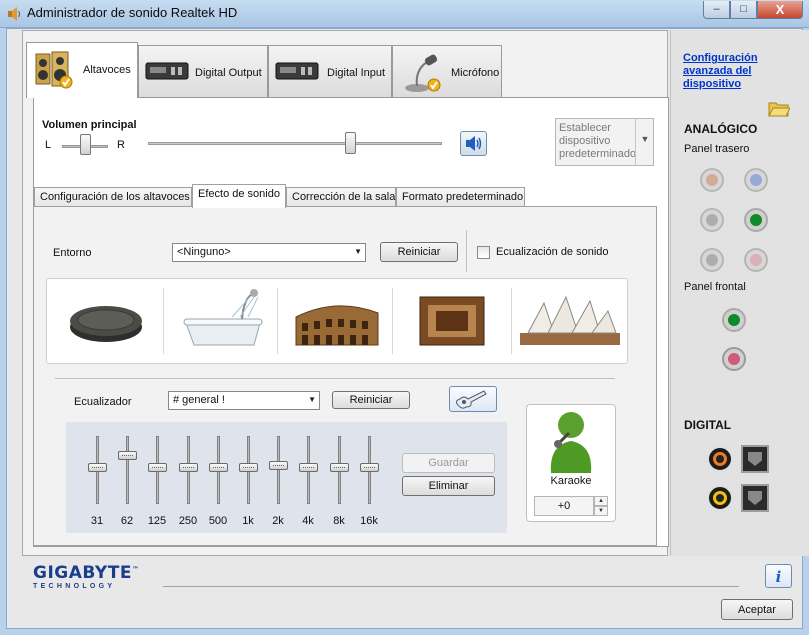 The image size is (809, 635). Describe the element at coordinates (755, 459) in the screenshot. I see `spdif-out-optical-icon` at that location.